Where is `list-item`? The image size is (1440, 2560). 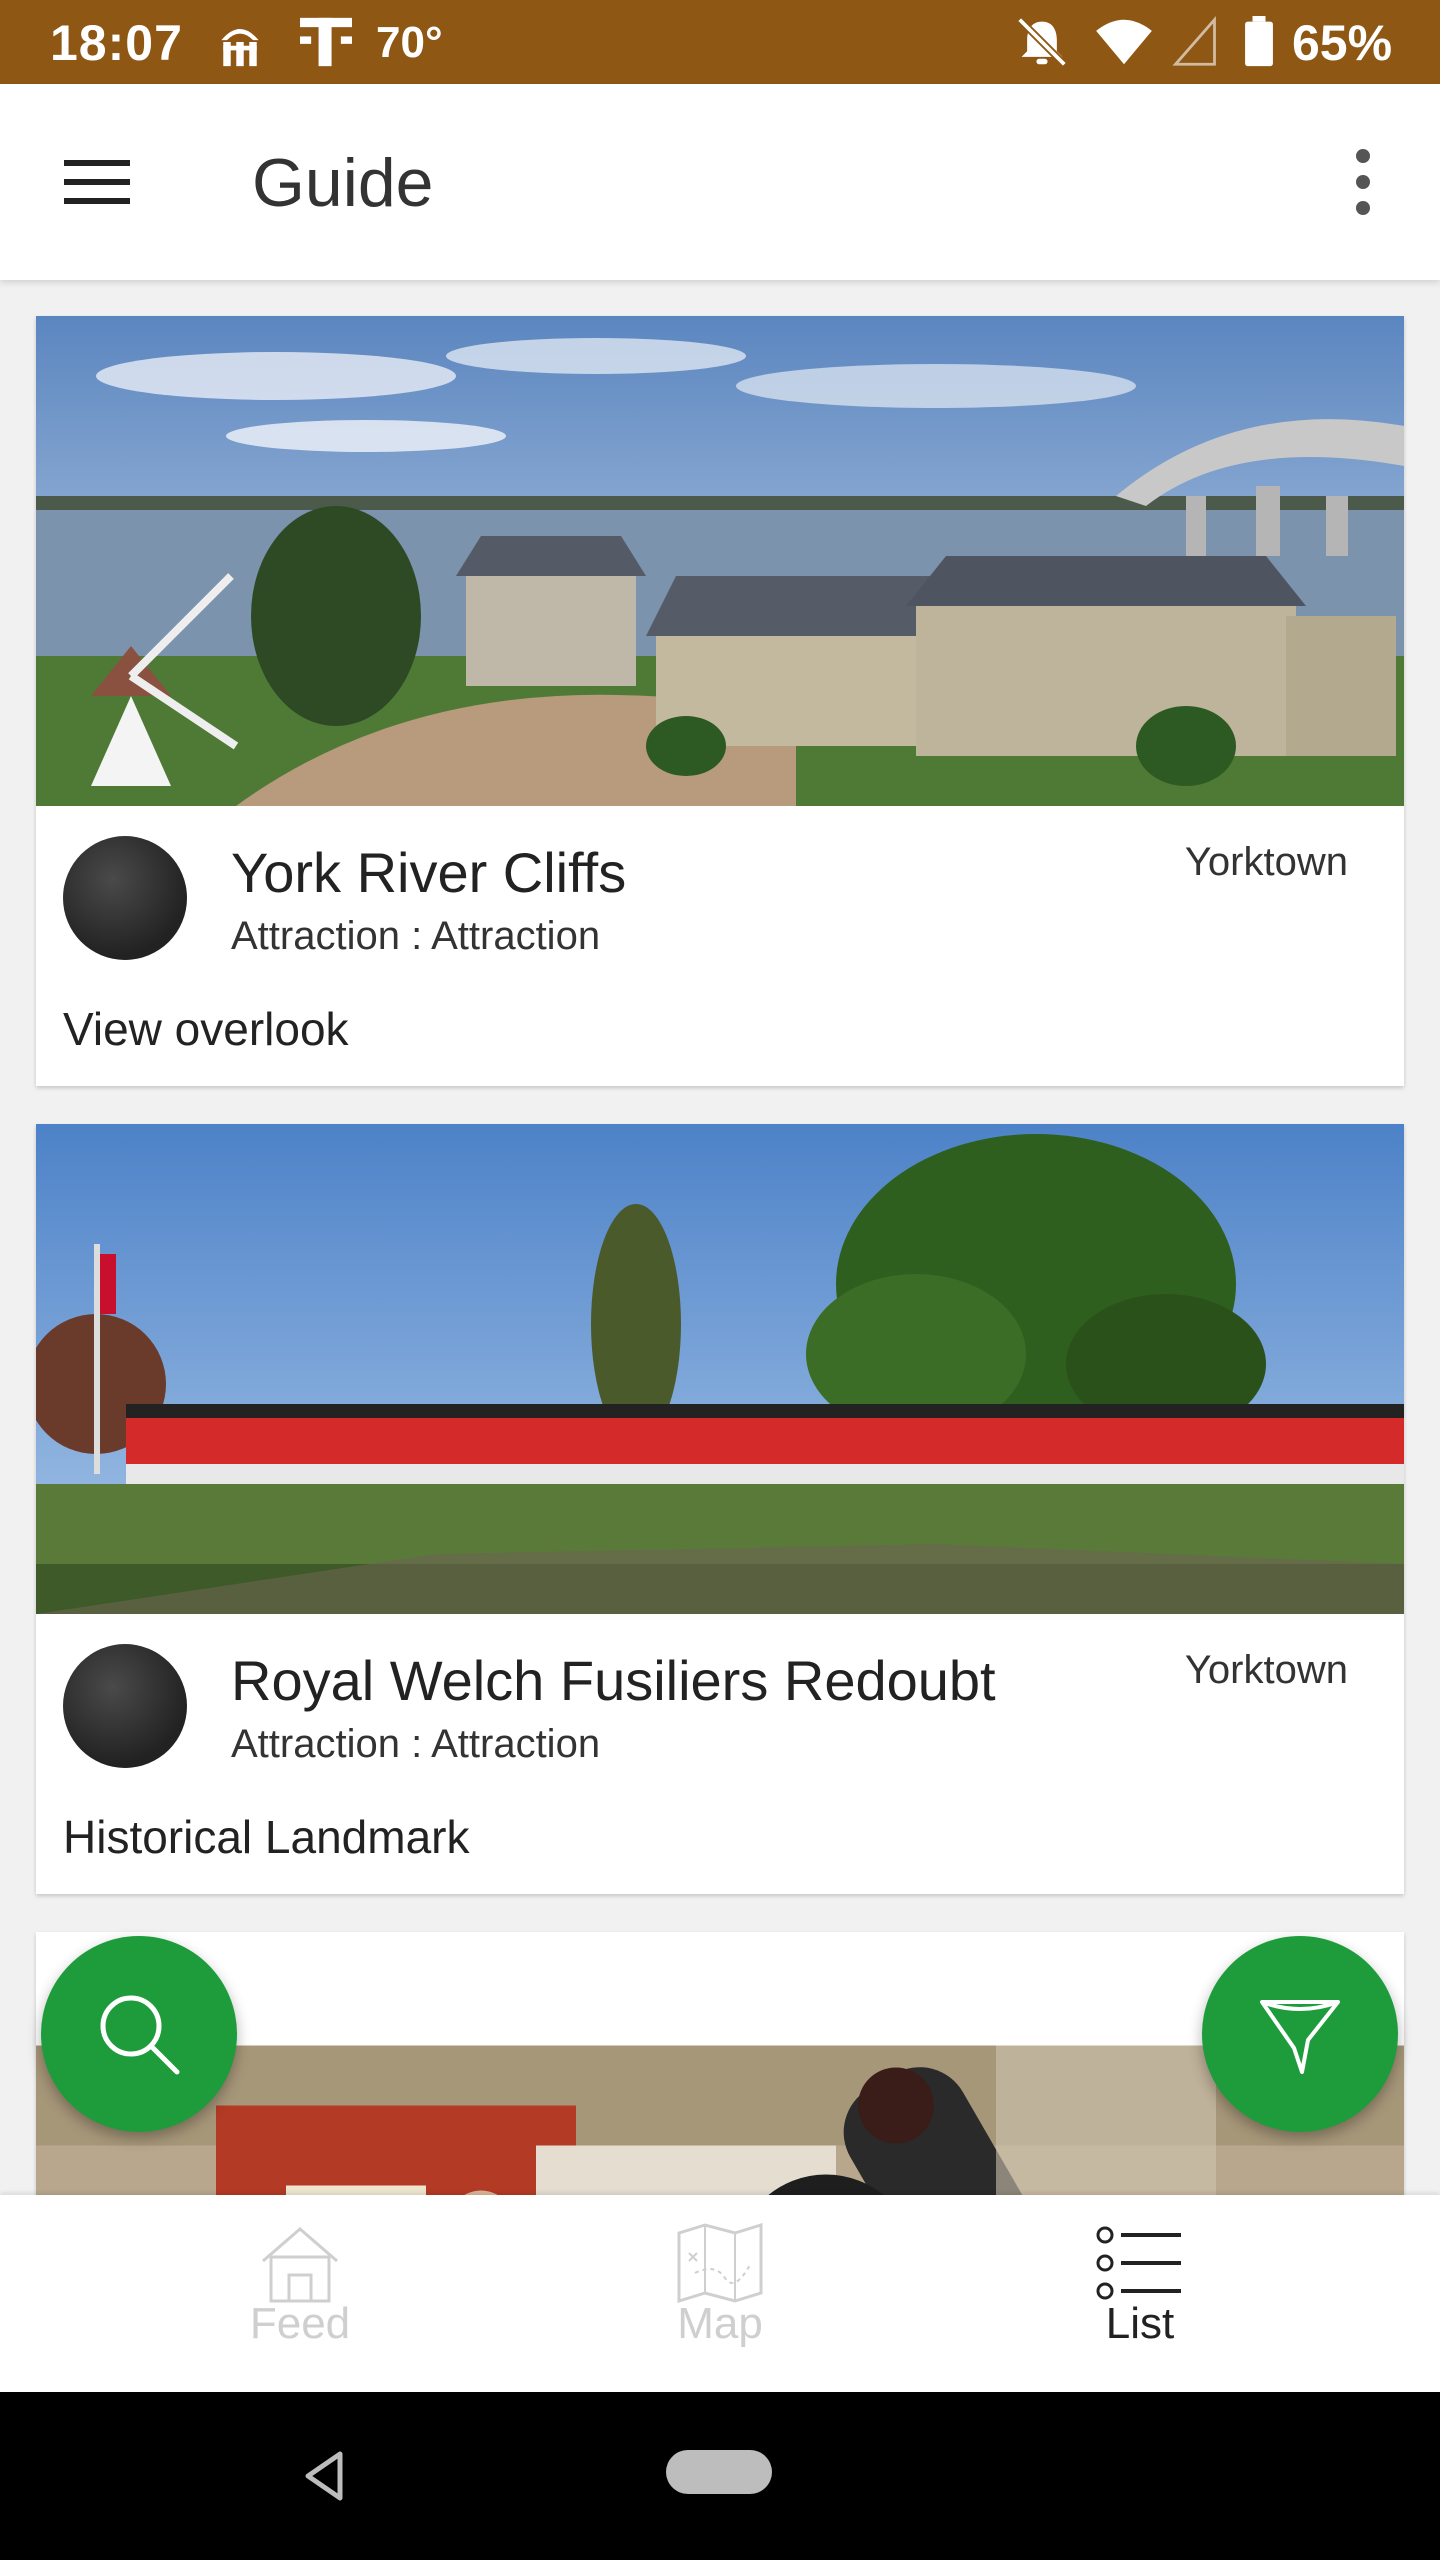 list-item is located at coordinates (720, 2063).